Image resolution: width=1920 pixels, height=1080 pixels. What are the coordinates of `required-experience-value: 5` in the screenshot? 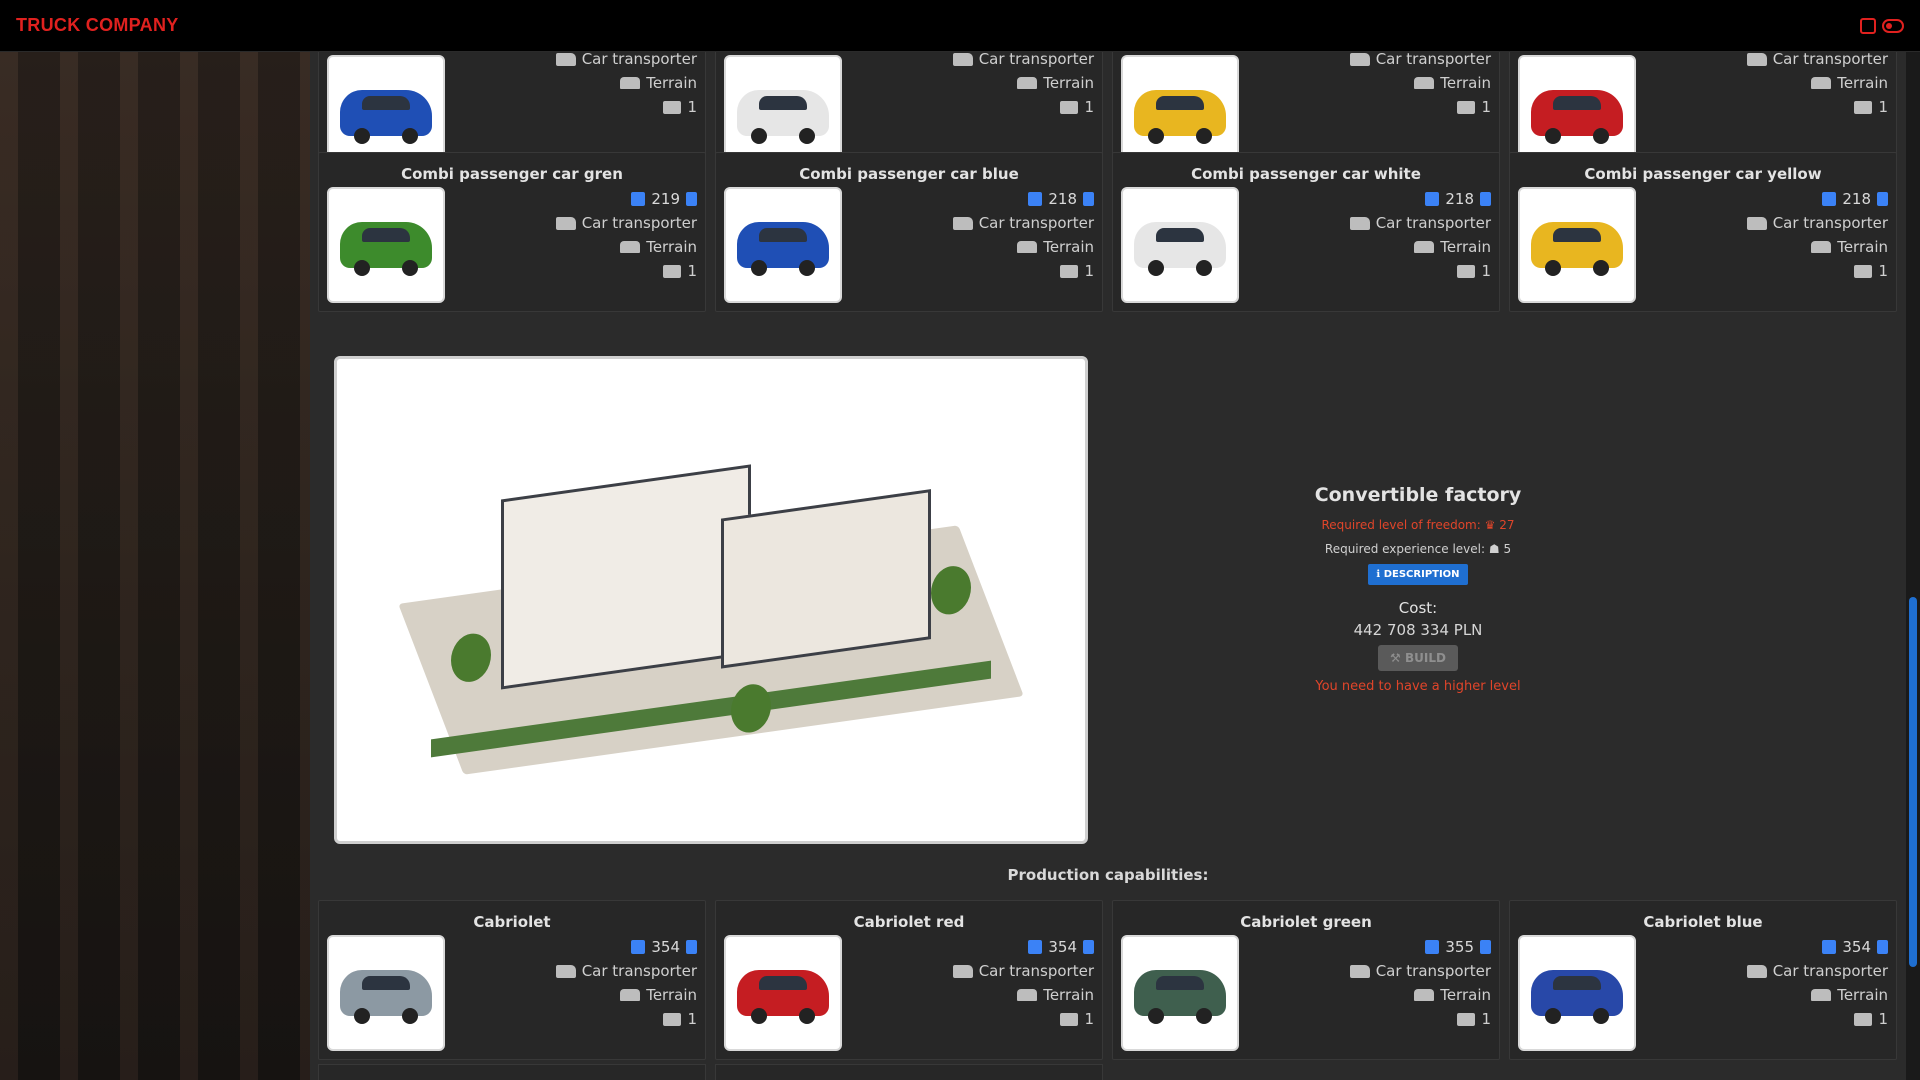 It's located at (1507, 549).